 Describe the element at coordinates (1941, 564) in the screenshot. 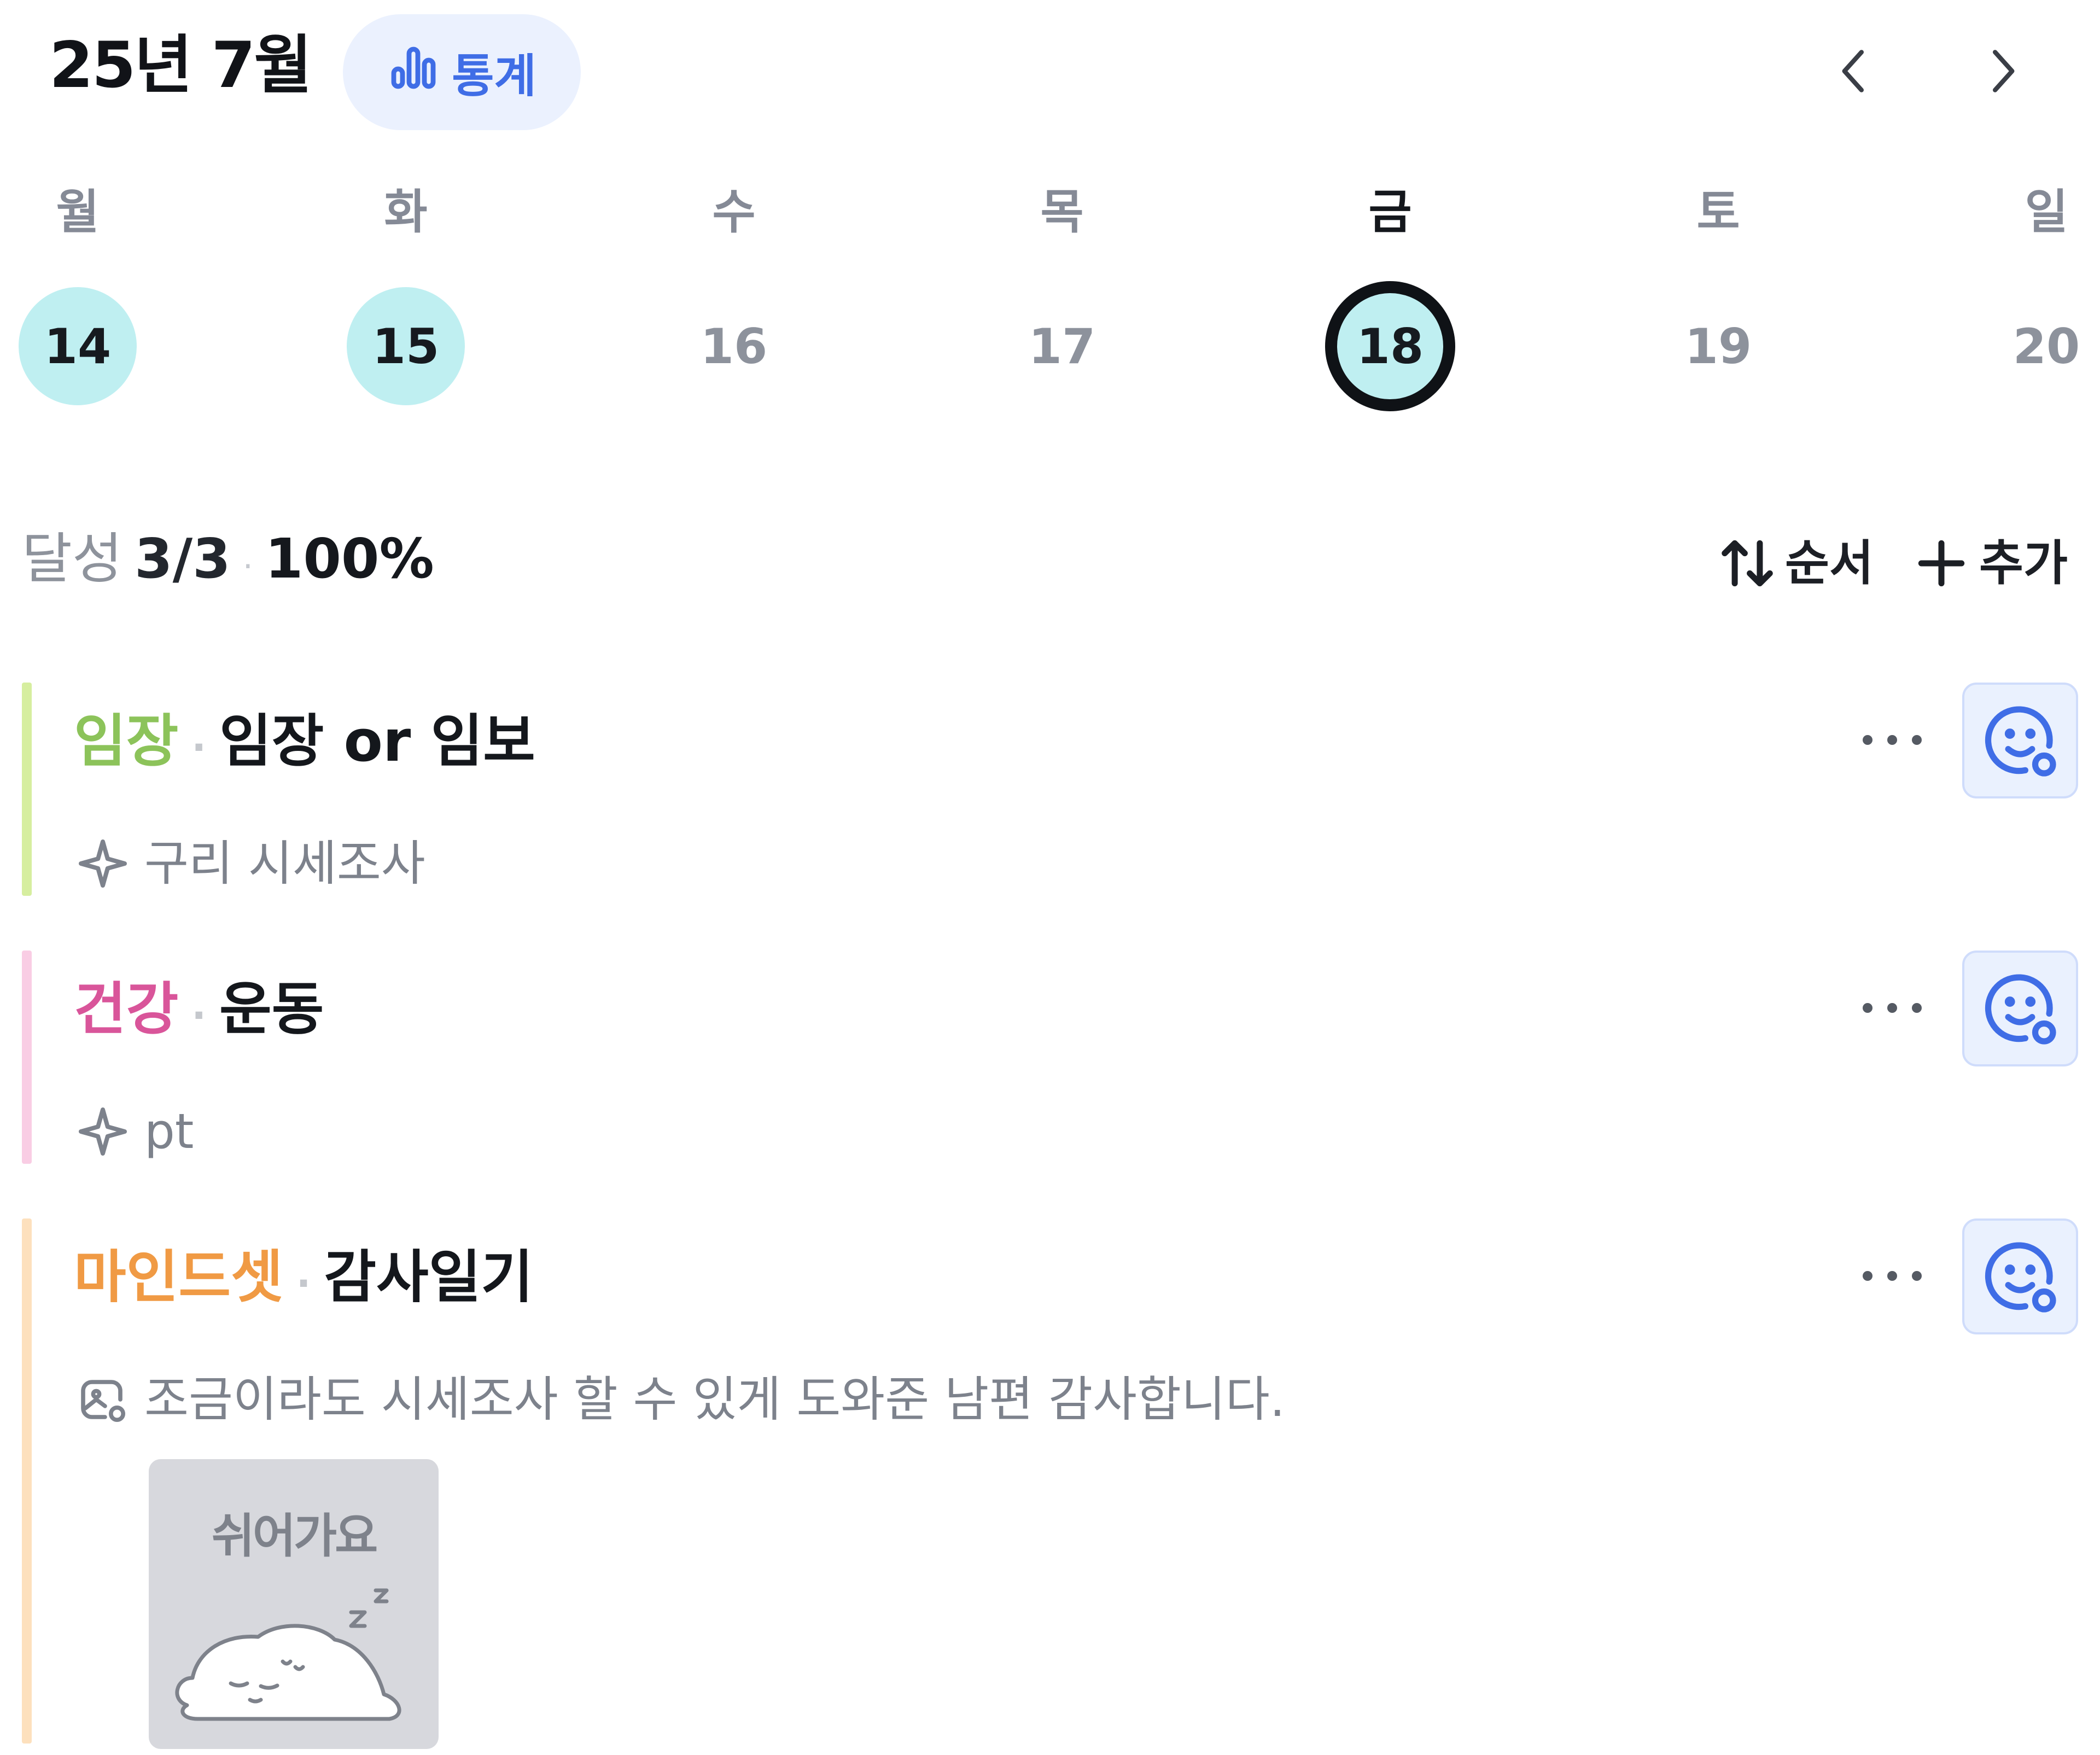

I see `plus-icon` at that location.